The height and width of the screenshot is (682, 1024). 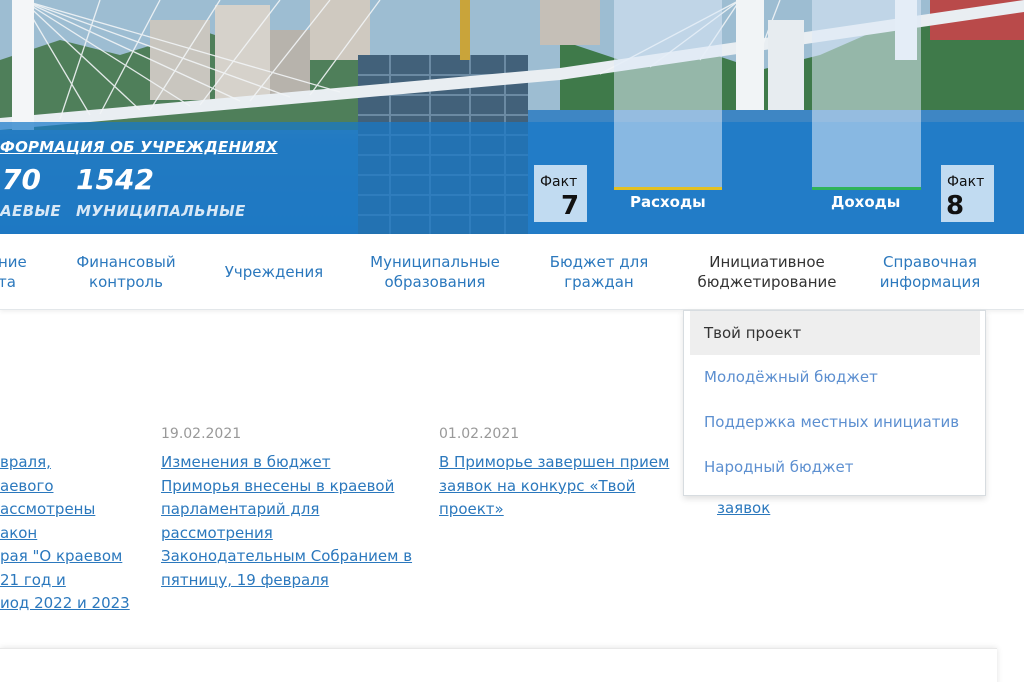 I want to click on fact-box-expenses: Факт 7, so click(x=560, y=193).